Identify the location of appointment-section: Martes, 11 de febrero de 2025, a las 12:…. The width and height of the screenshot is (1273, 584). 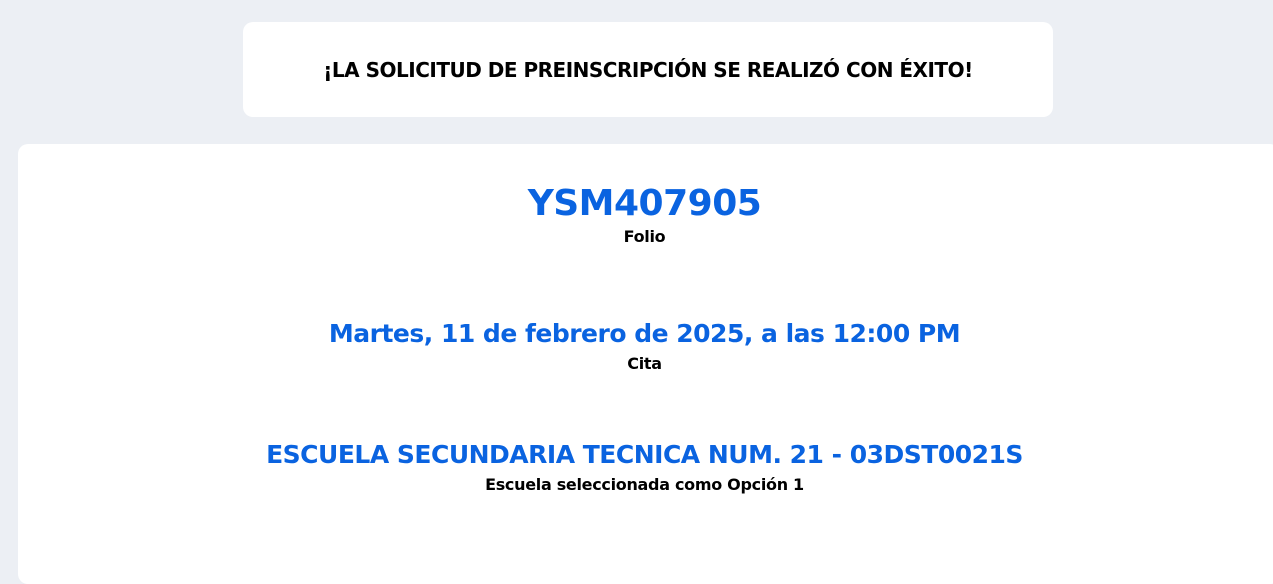
(644, 346).